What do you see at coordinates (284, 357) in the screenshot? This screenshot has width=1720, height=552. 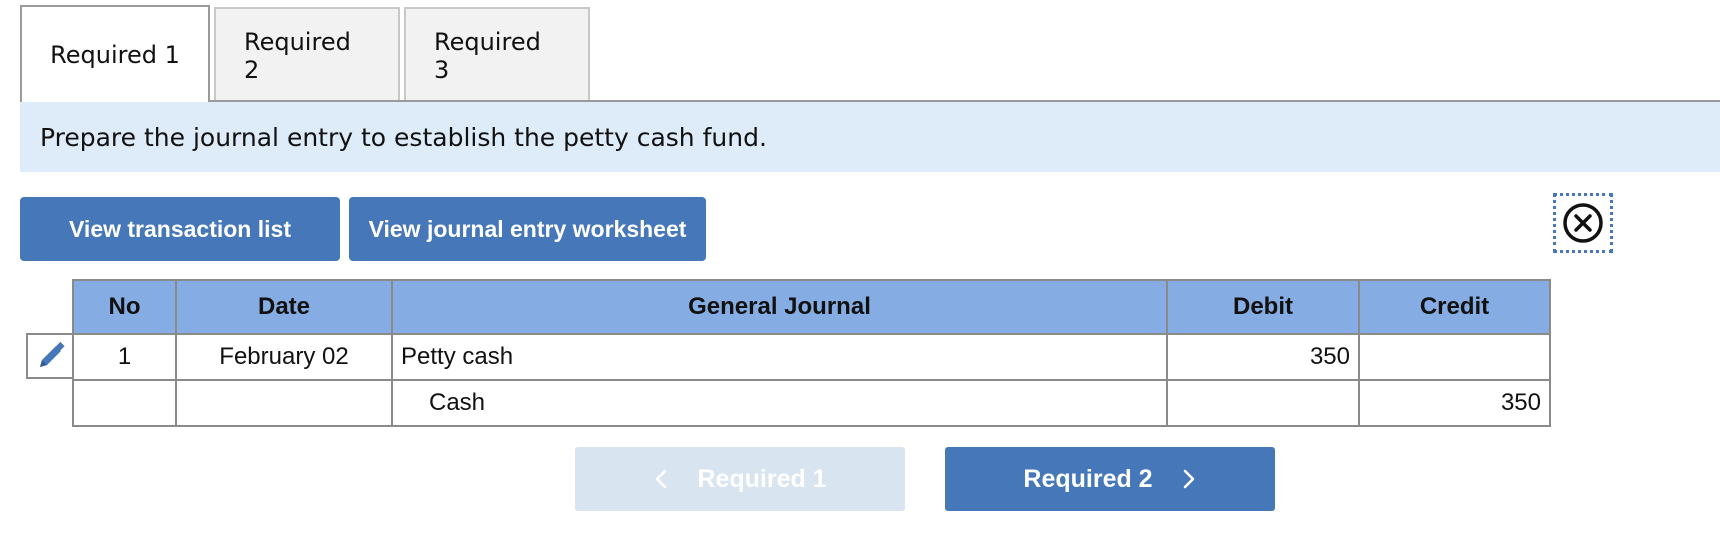 I see `cell-date: February 02` at bounding box center [284, 357].